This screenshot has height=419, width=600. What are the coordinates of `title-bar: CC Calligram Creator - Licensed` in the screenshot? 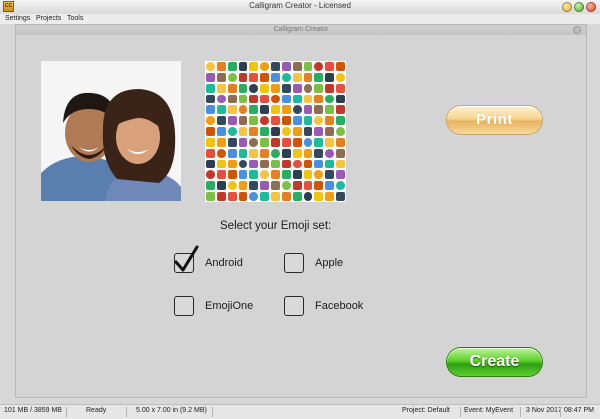 It's located at (300, 7).